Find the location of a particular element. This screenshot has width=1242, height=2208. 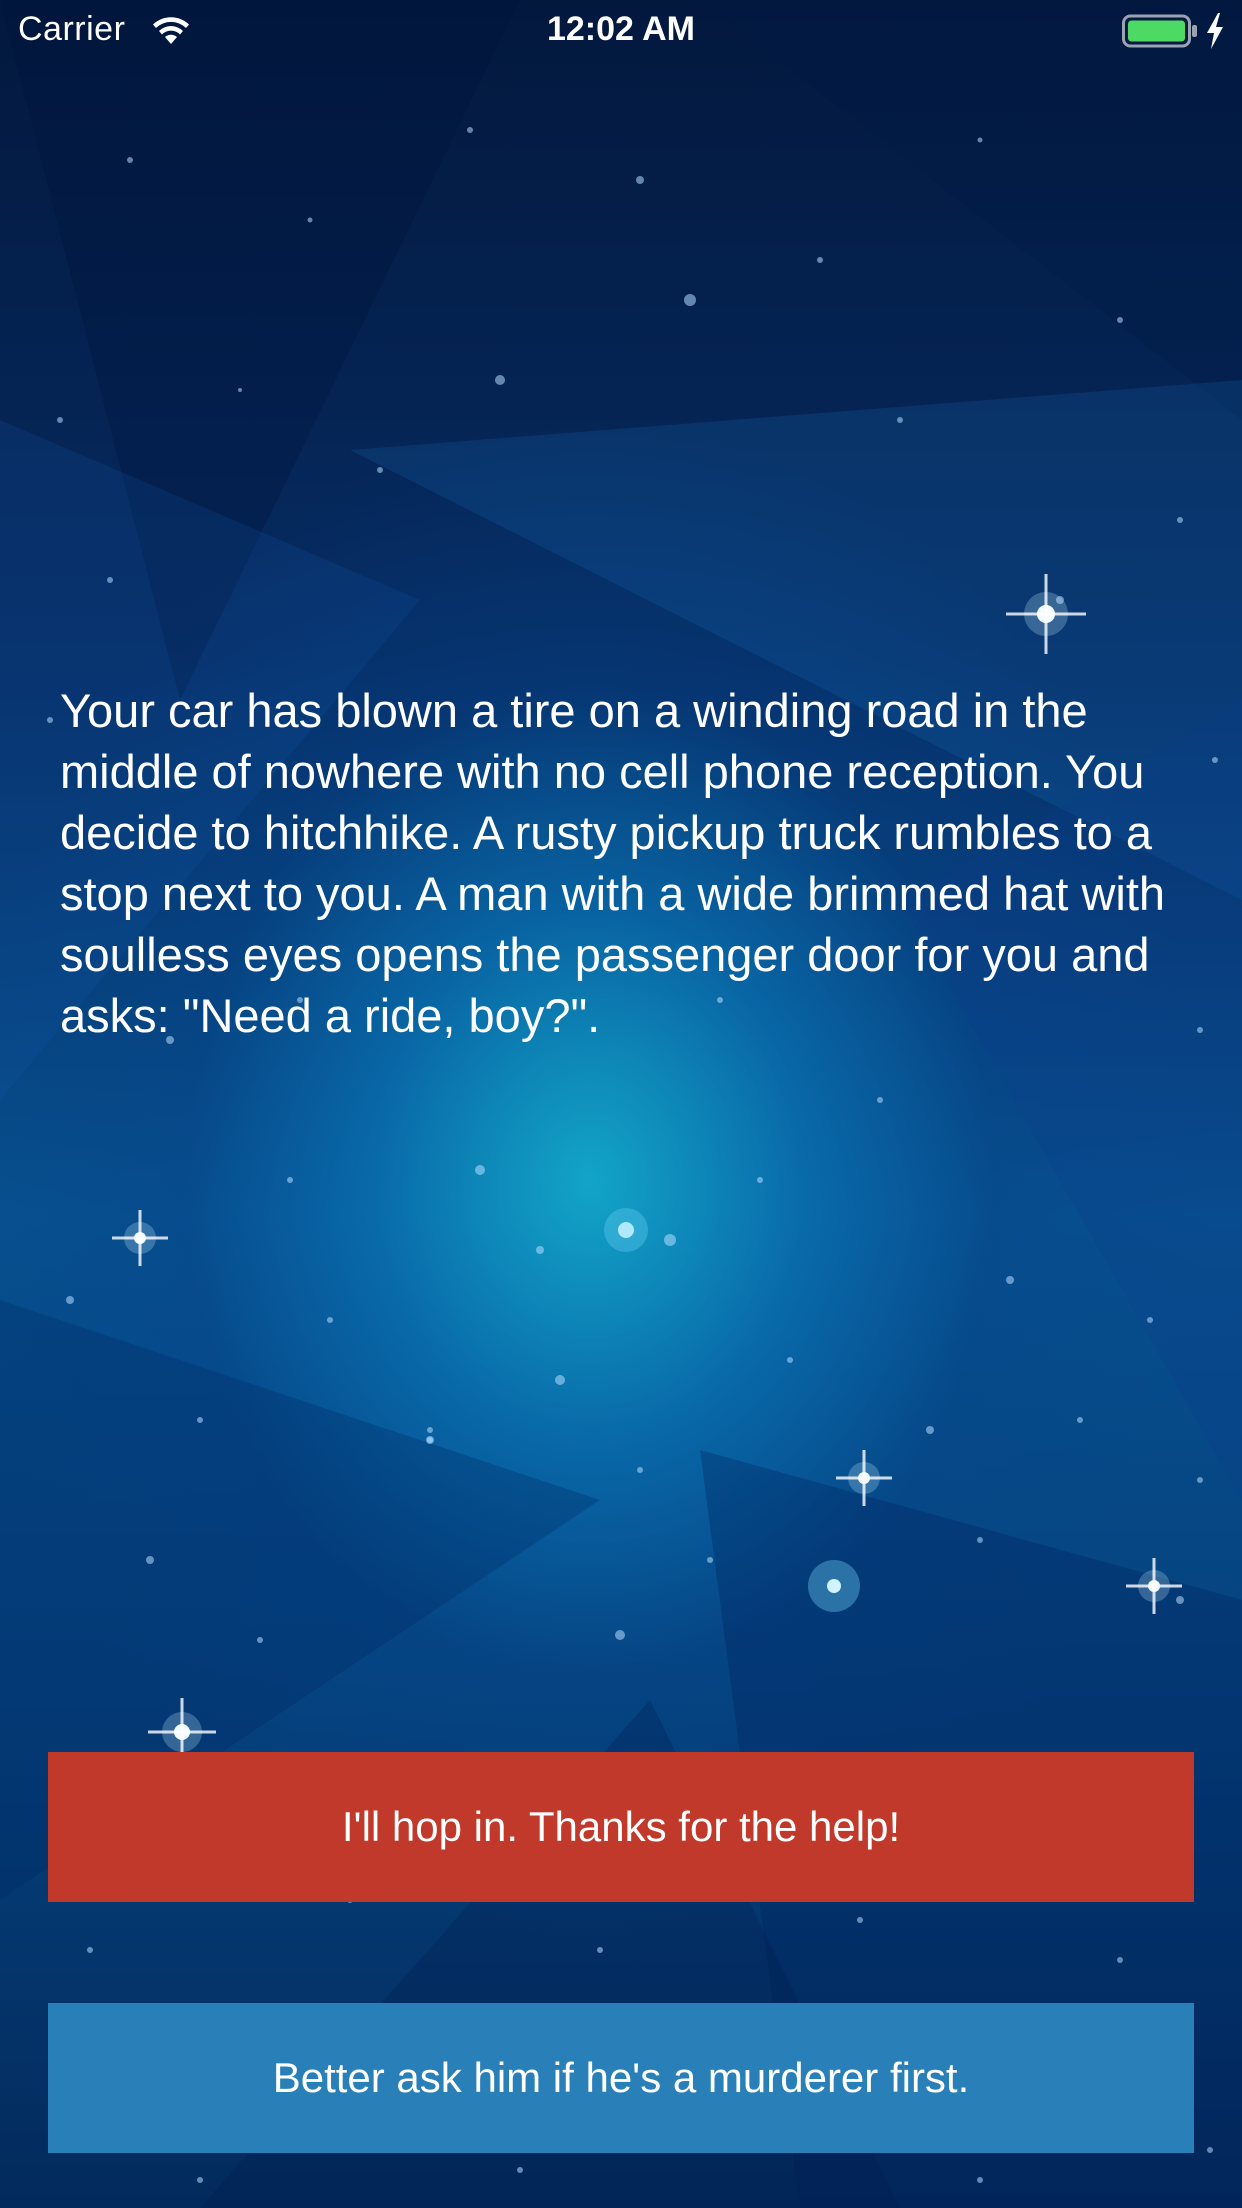

status-time: 12:02 AM is located at coordinates (621, 29).